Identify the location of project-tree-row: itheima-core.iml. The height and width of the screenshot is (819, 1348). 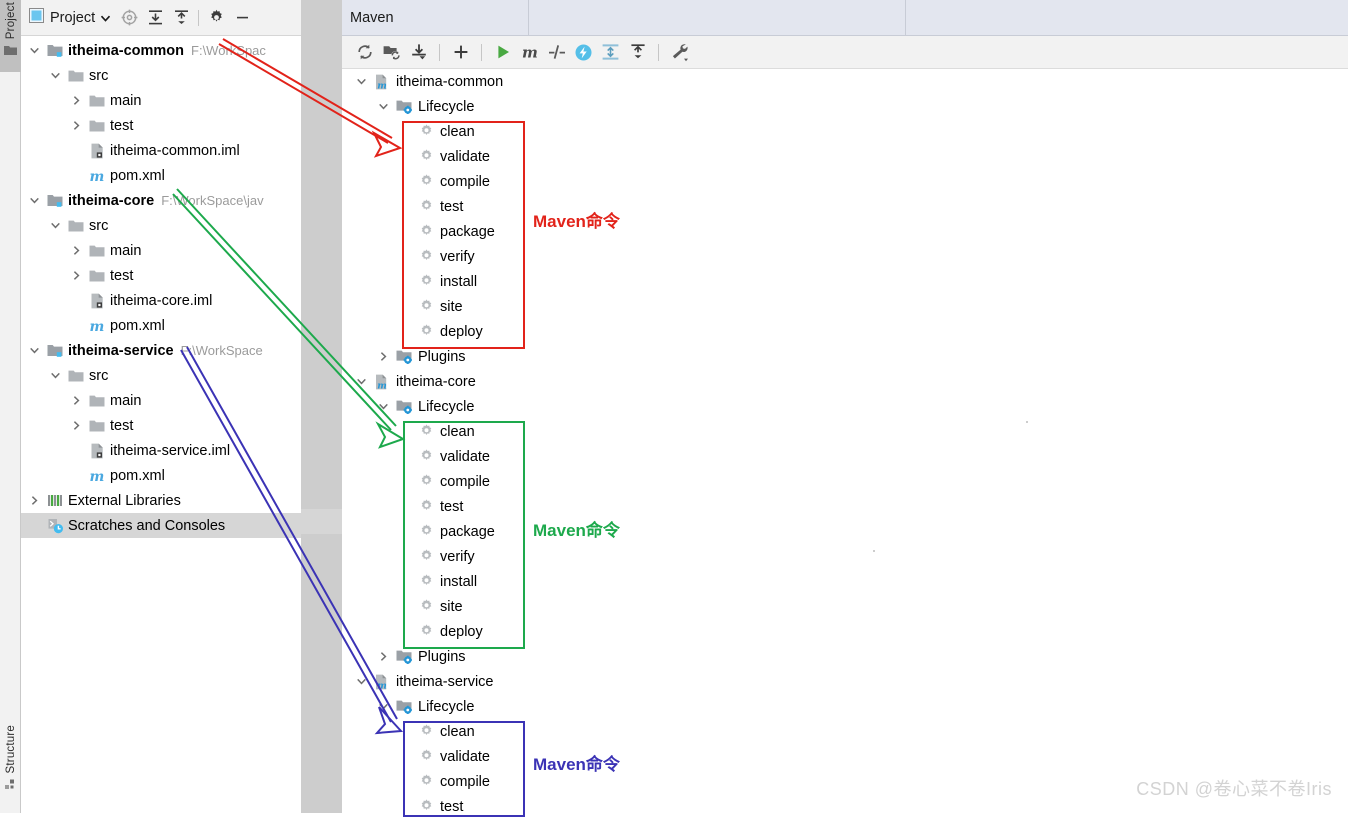
(161, 300).